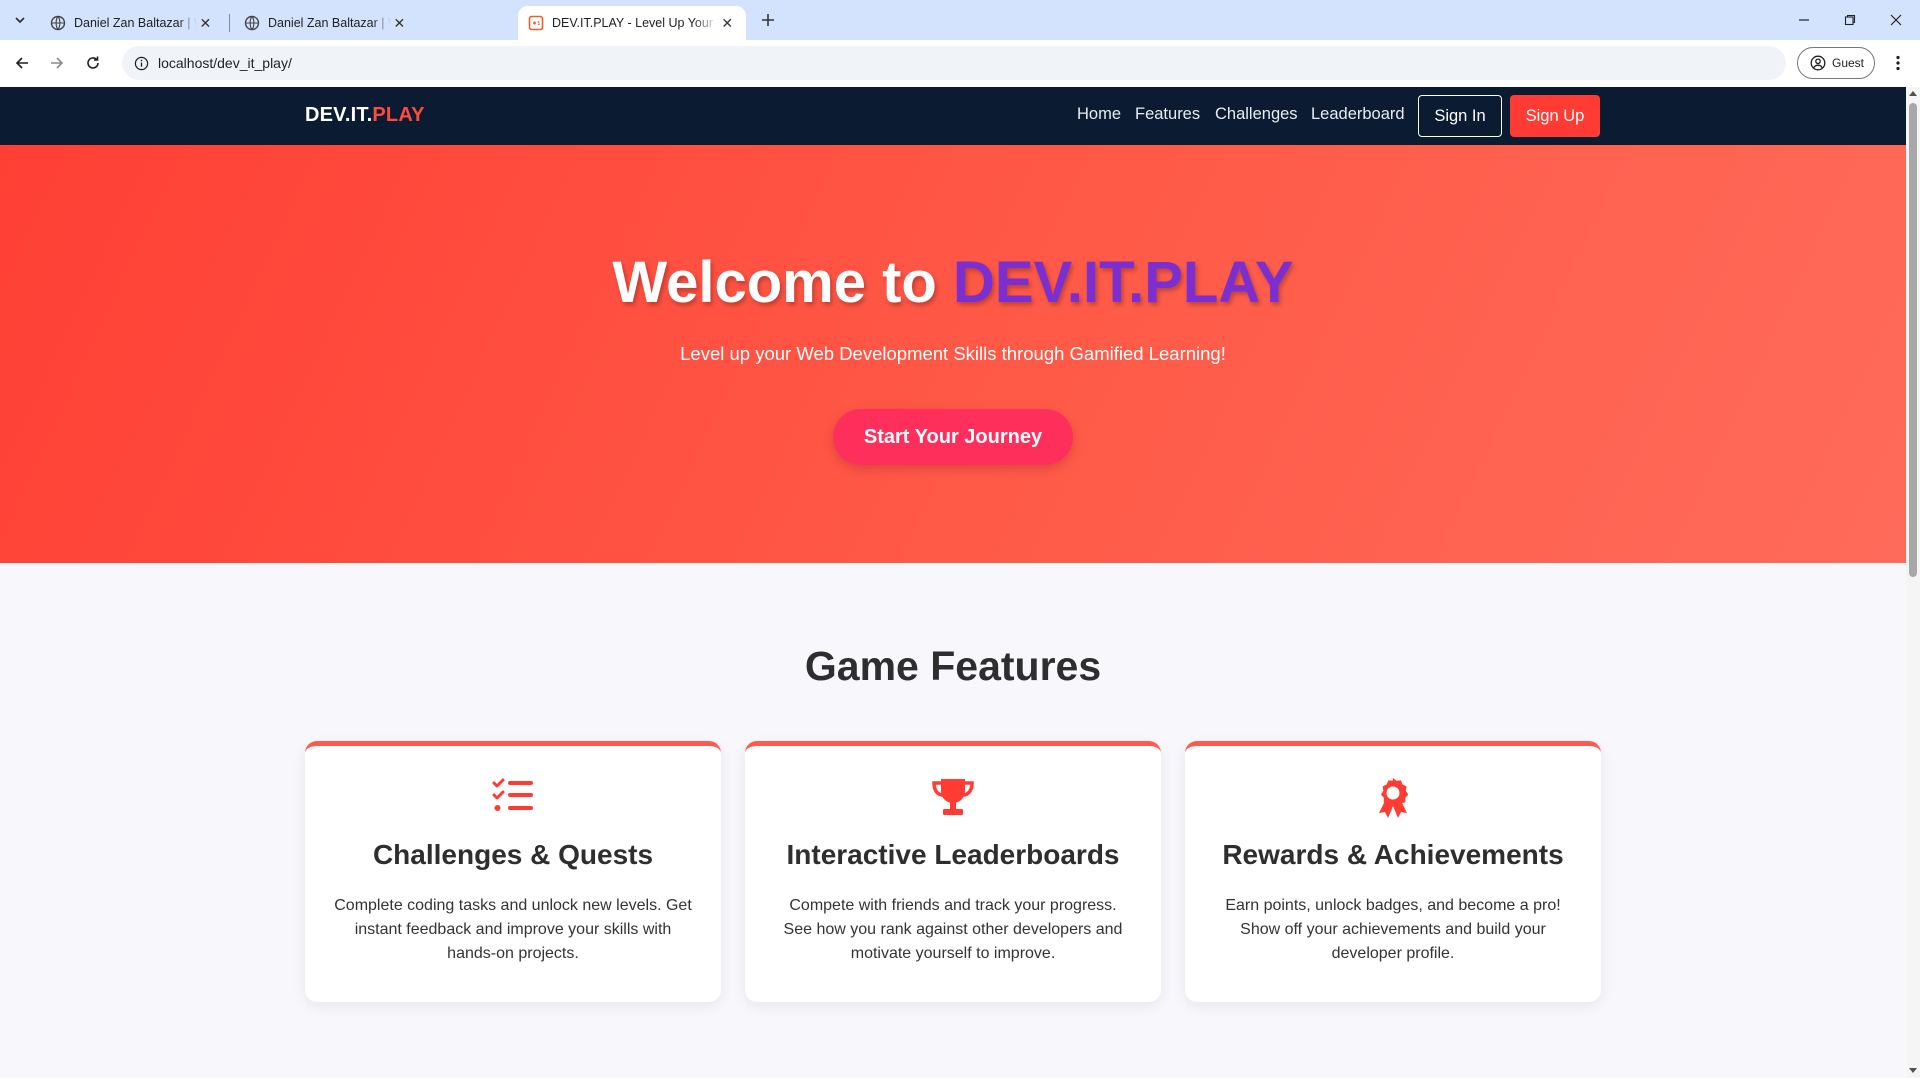  Describe the element at coordinates (1555, 116) in the screenshot. I see `sign-up-button: Sign Up` at that location.